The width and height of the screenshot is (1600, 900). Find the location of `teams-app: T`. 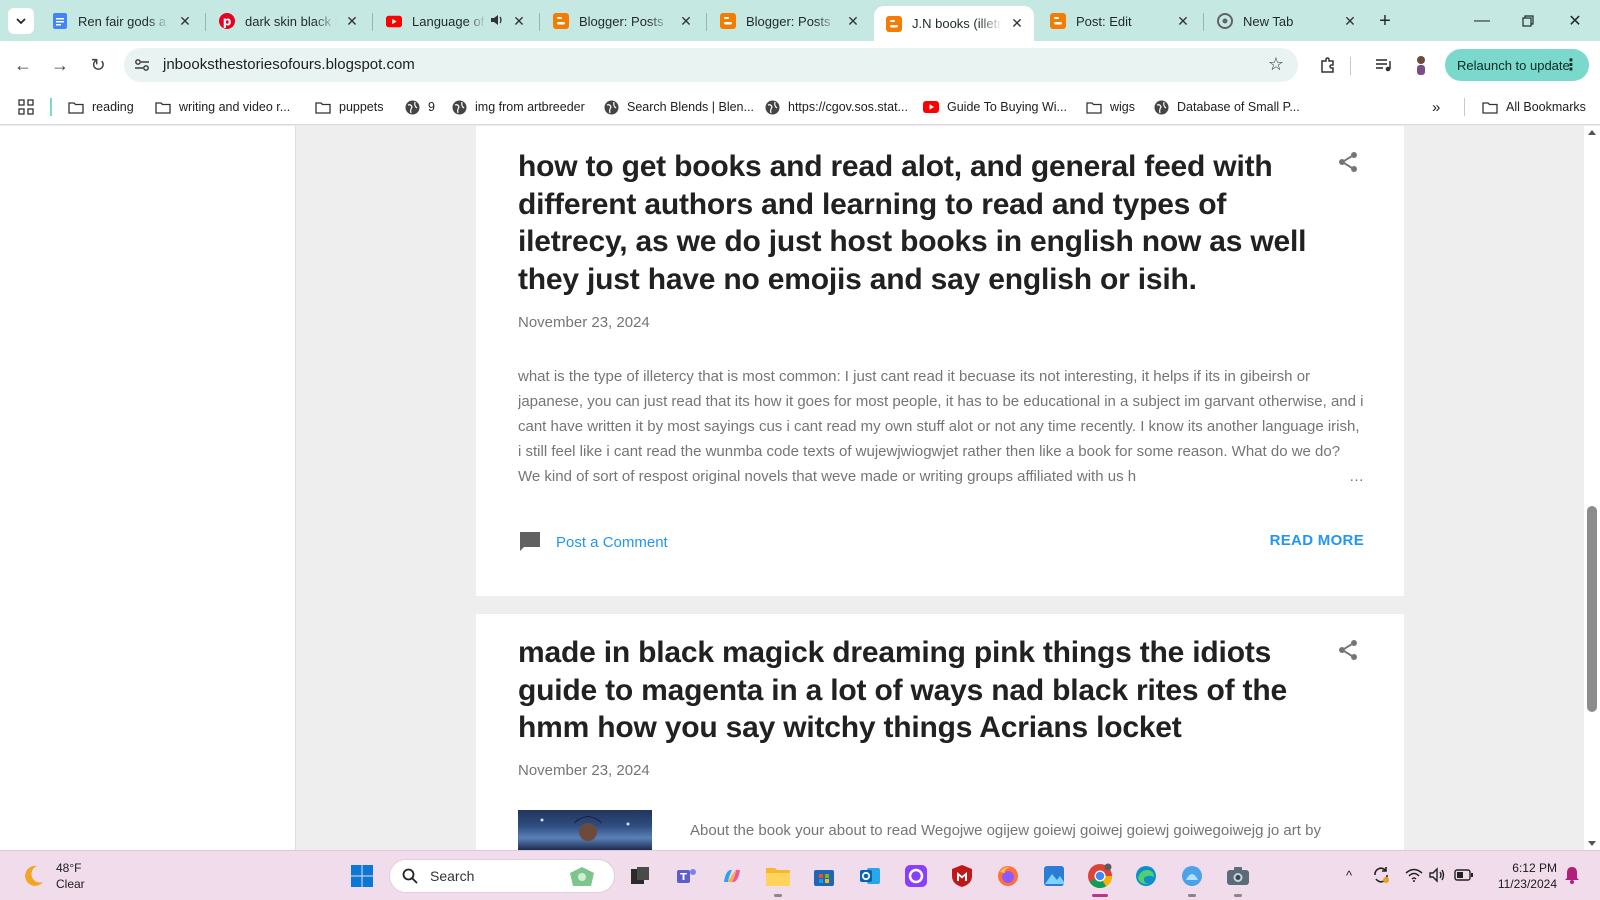

teams-app: T is located at coordinates (686, 876).